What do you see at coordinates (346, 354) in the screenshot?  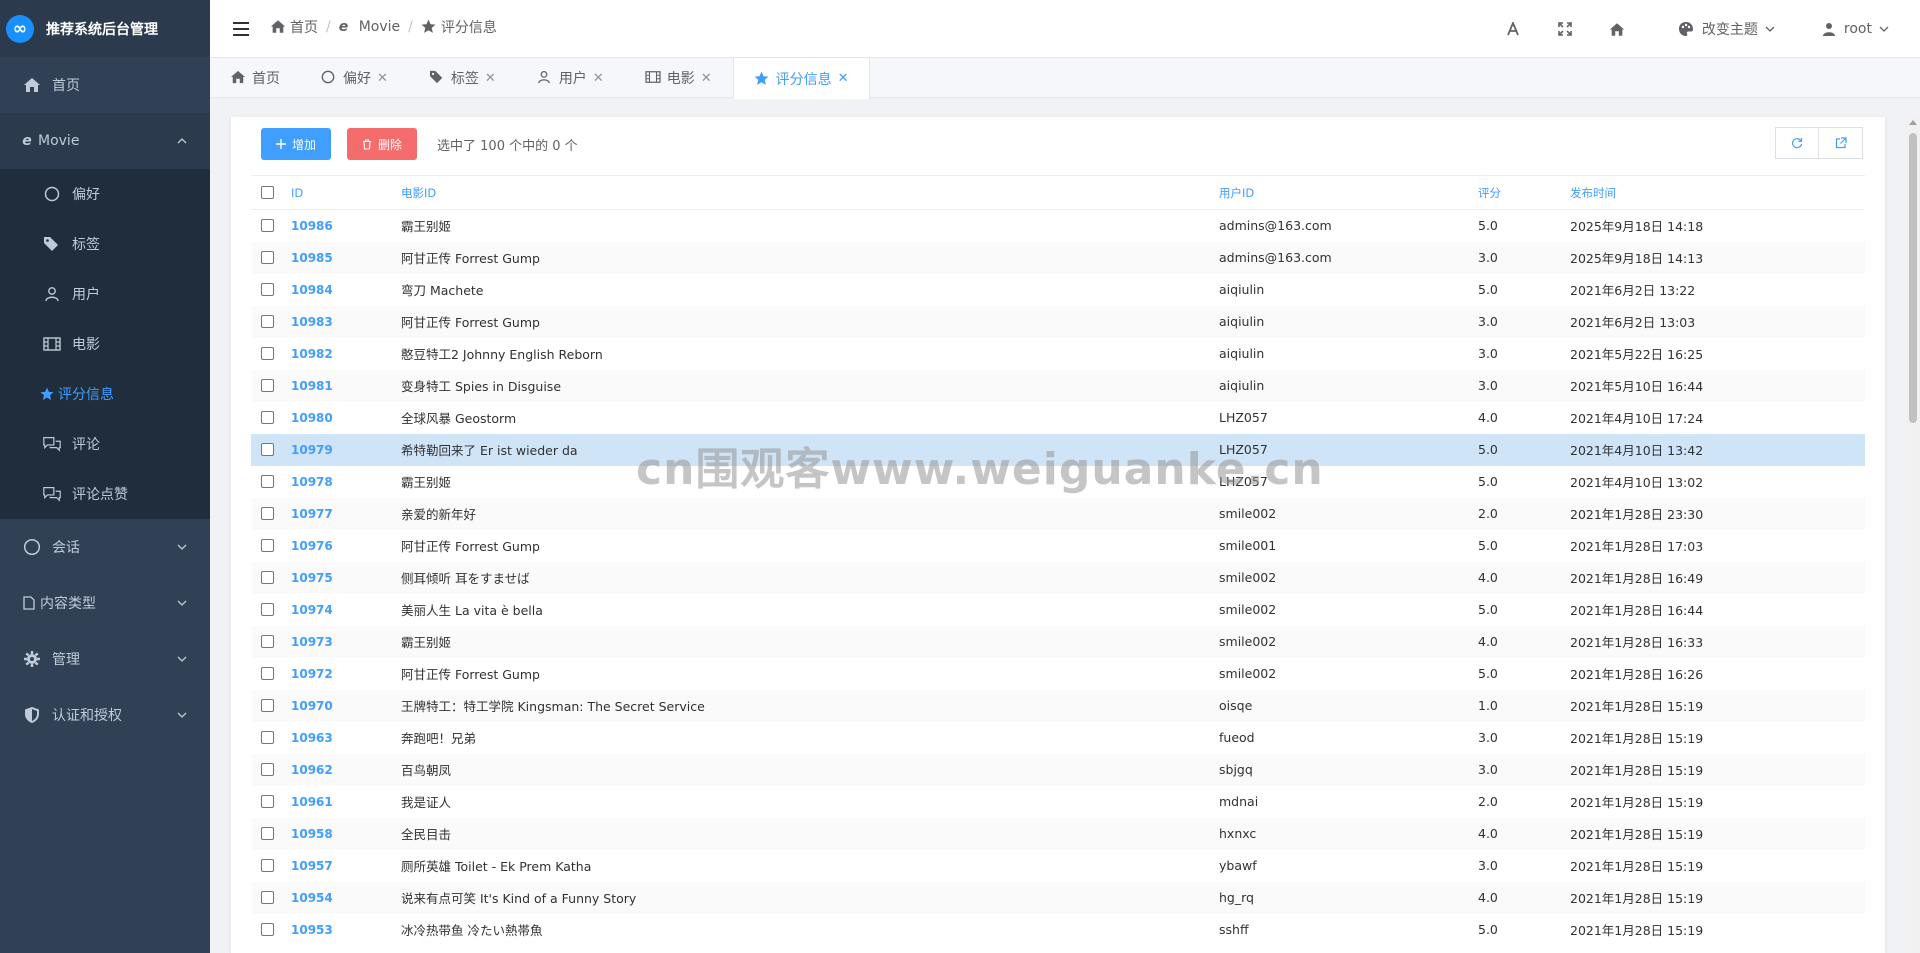 I see `row-id: 10982` at bounding box center [346, 354].